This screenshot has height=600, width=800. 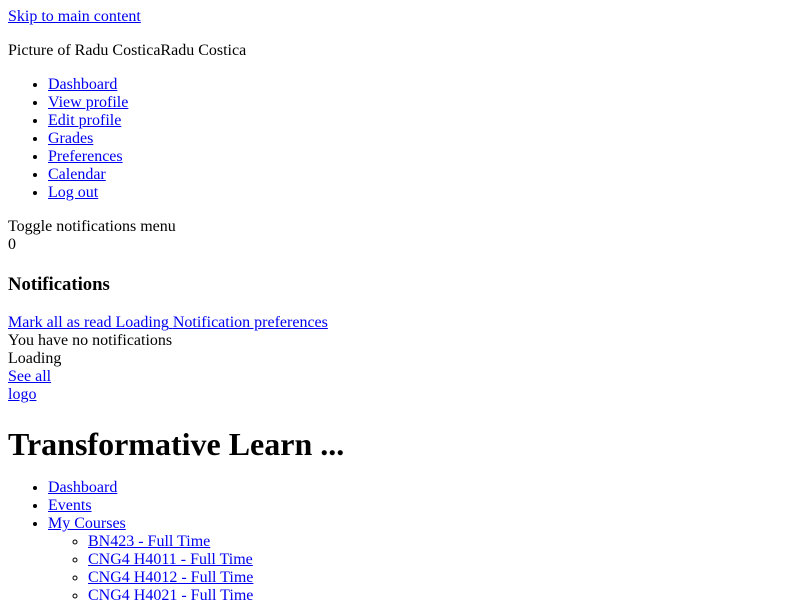 What do you see at coordinates (420, 488) in the screenshot?
I see `main-nav-item-dashboard: Dashboard` at bounding box center [420, 488].